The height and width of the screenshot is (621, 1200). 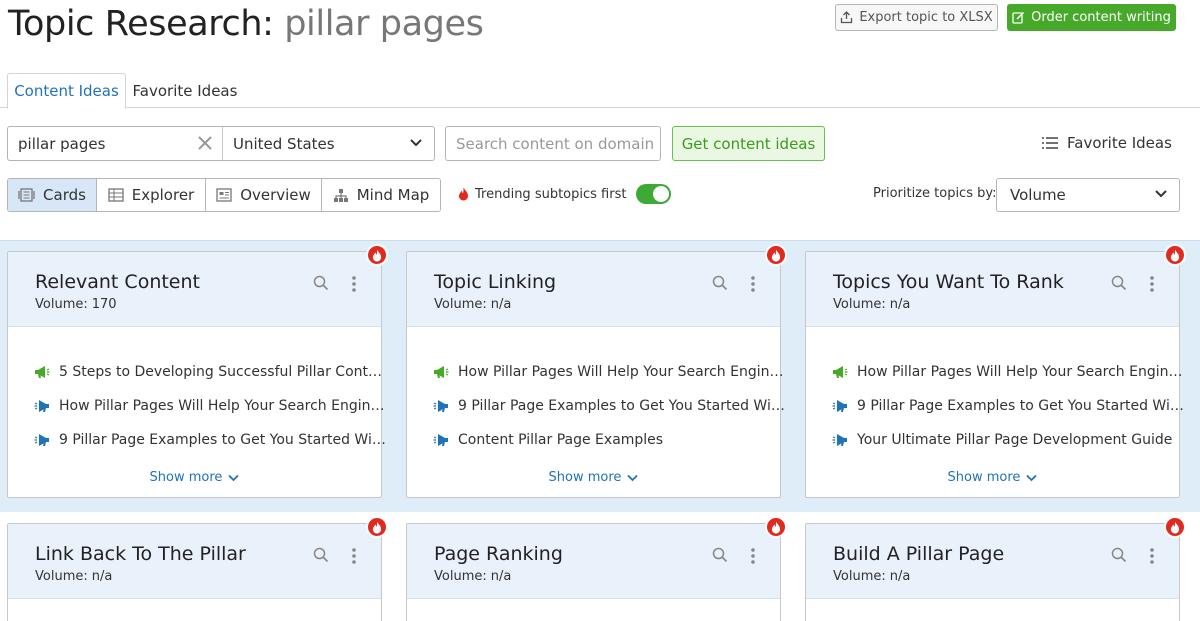 I want to click on toggle-knob, so click(x=661, y=194).